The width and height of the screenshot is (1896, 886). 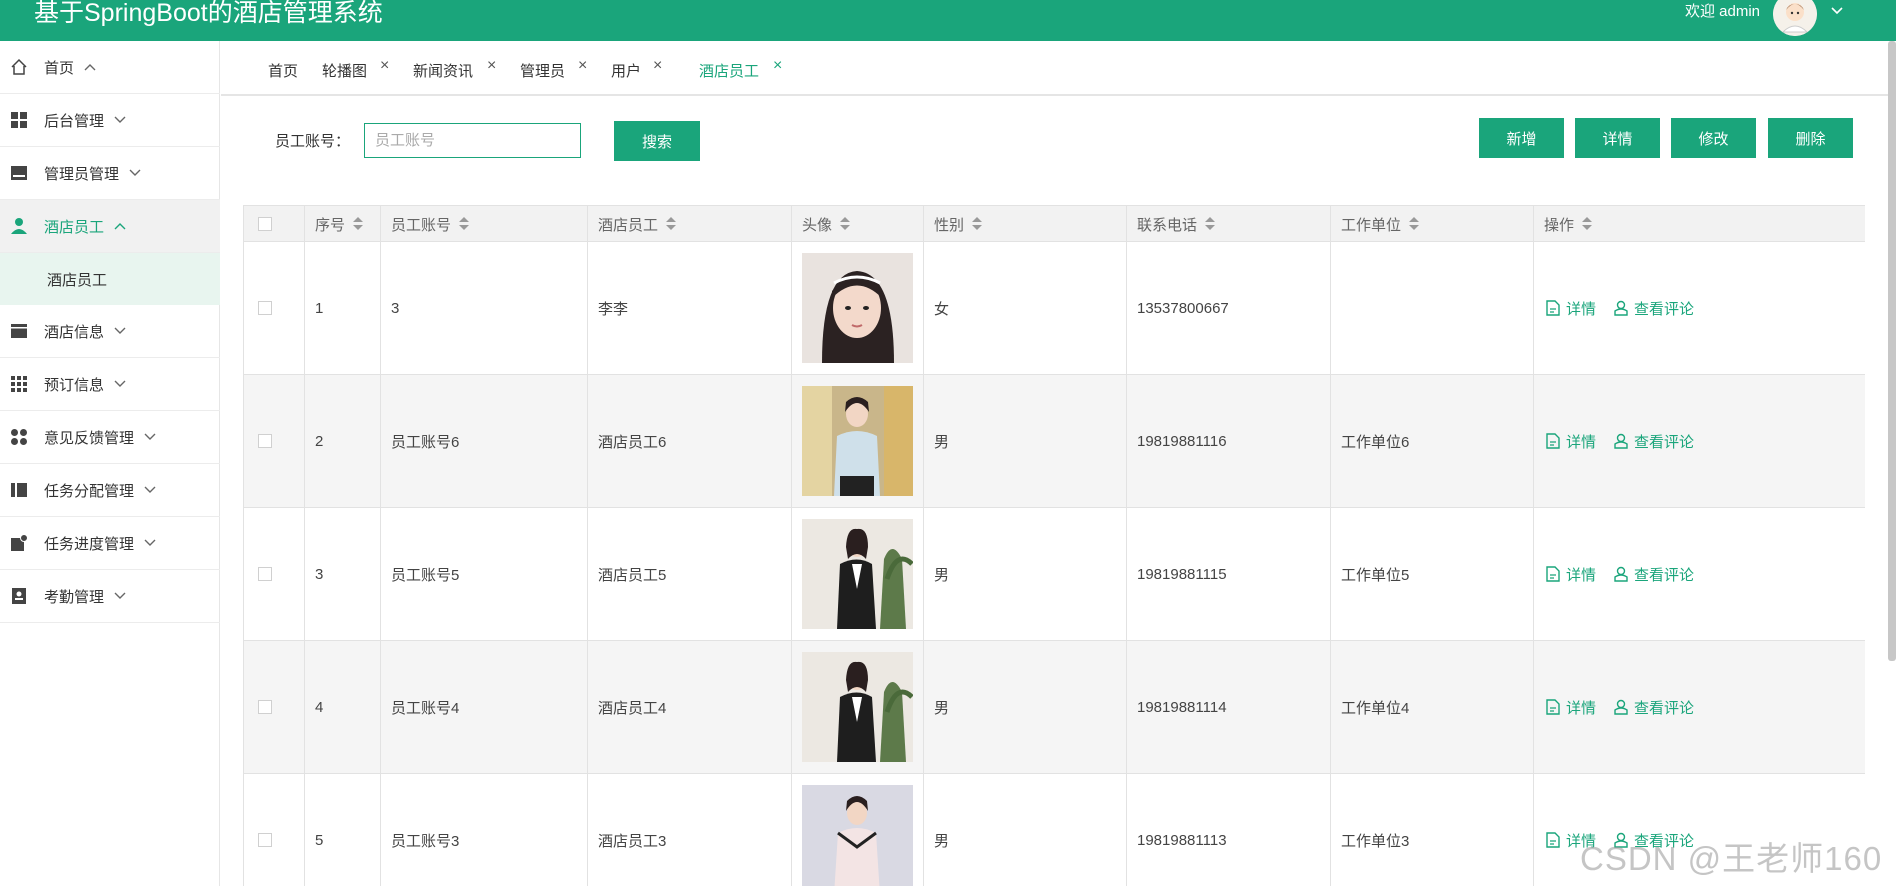 I want to click on user-menu-chevron-icon, so click(x=1837, y=10).